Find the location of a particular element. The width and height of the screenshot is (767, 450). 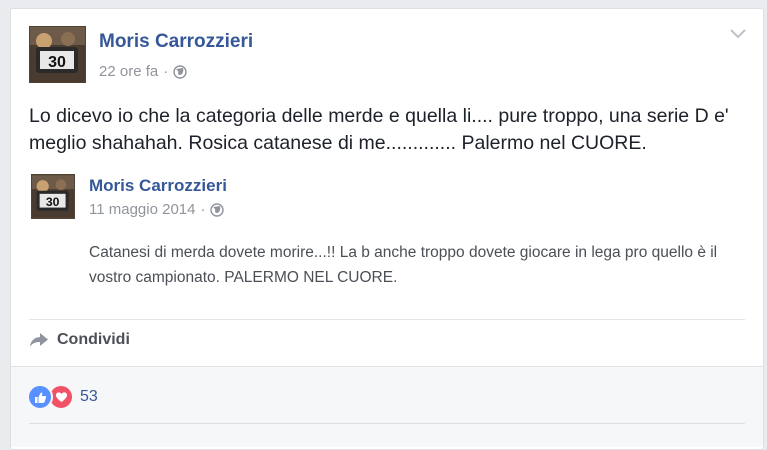

shared-author-name: Moris Carrozzieri is located at coordinates (158, 186).